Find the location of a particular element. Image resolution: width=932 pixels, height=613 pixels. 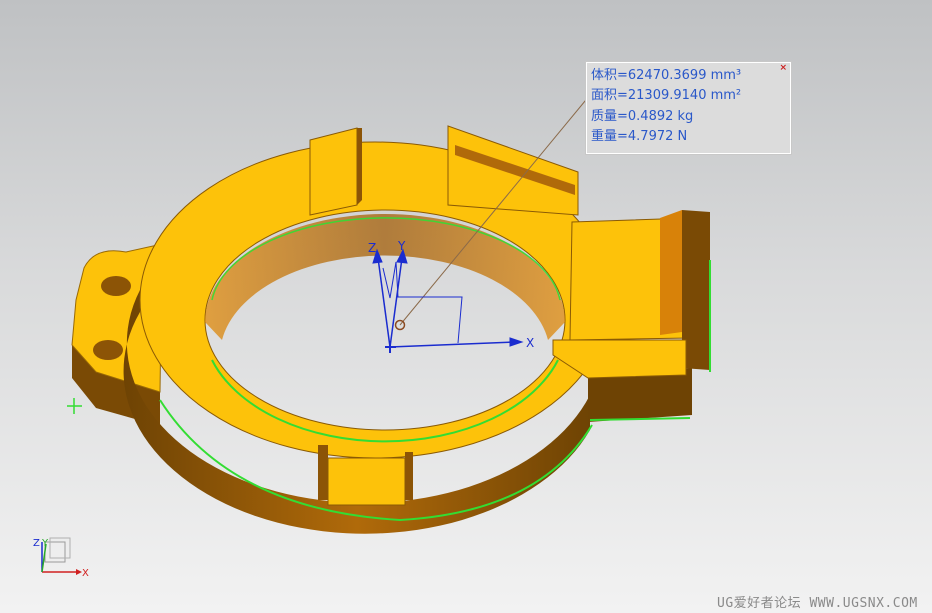

wcs-x-label: X is located at coordinates (530, 343).